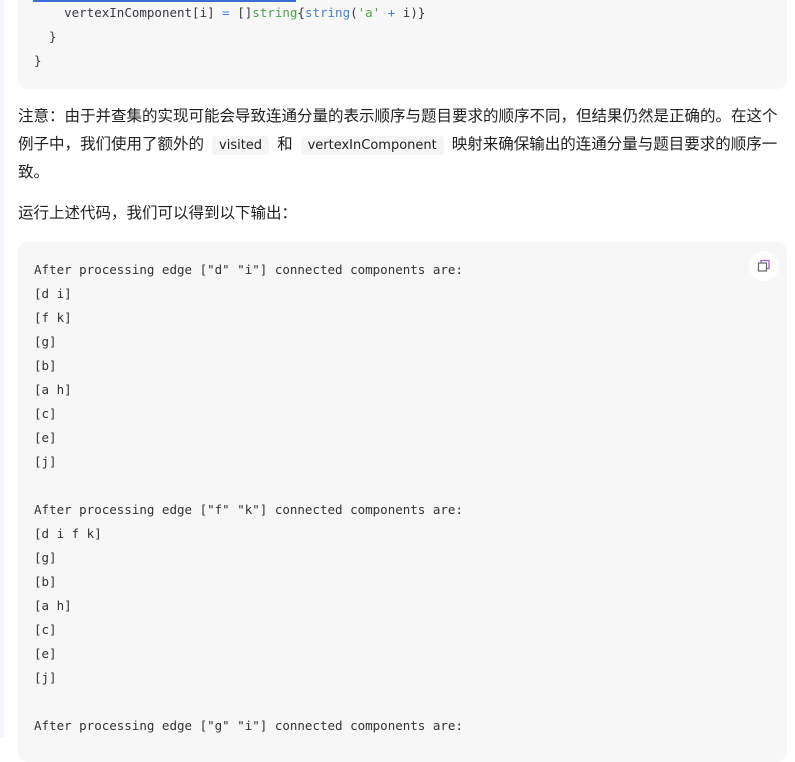 Image resolution: width=795 pixels, height=762 pixels. Describe the element at coordinates (158, 213) in the screenshot. I see `intro-paragraph: 运行上述代码，我们可以得到以下输出：` at that location.